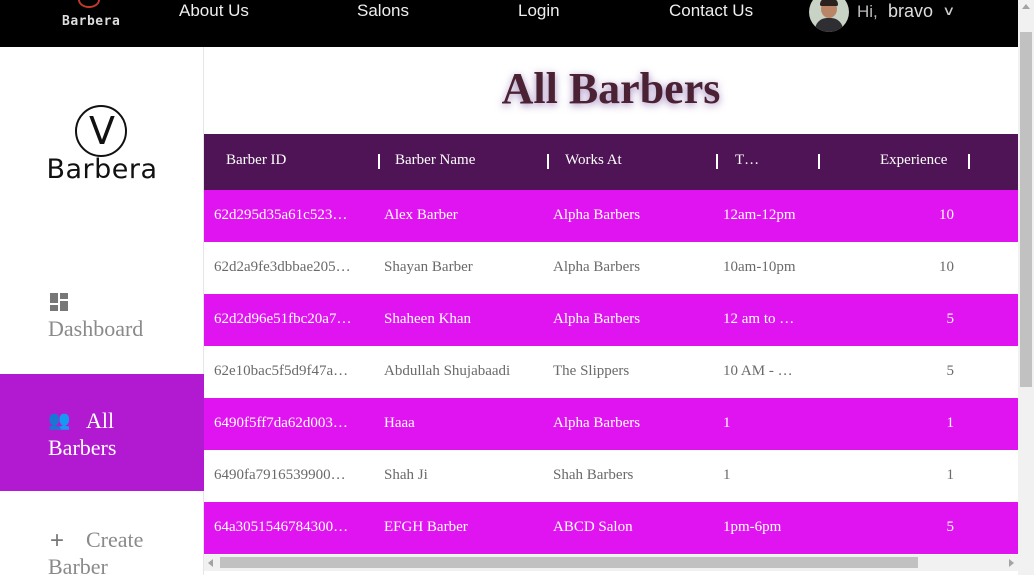  I want to click on cell-barber-name: Shah Ji, so click(406, 475).